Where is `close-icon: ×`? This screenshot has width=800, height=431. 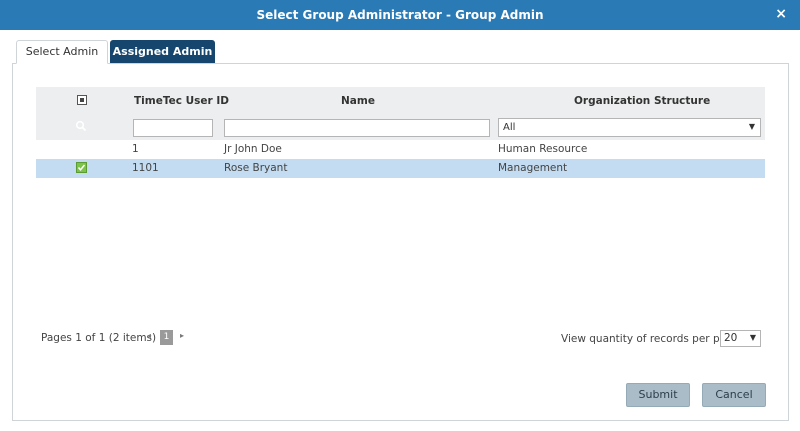
close-icon: × is located at coordinates (781, 14).